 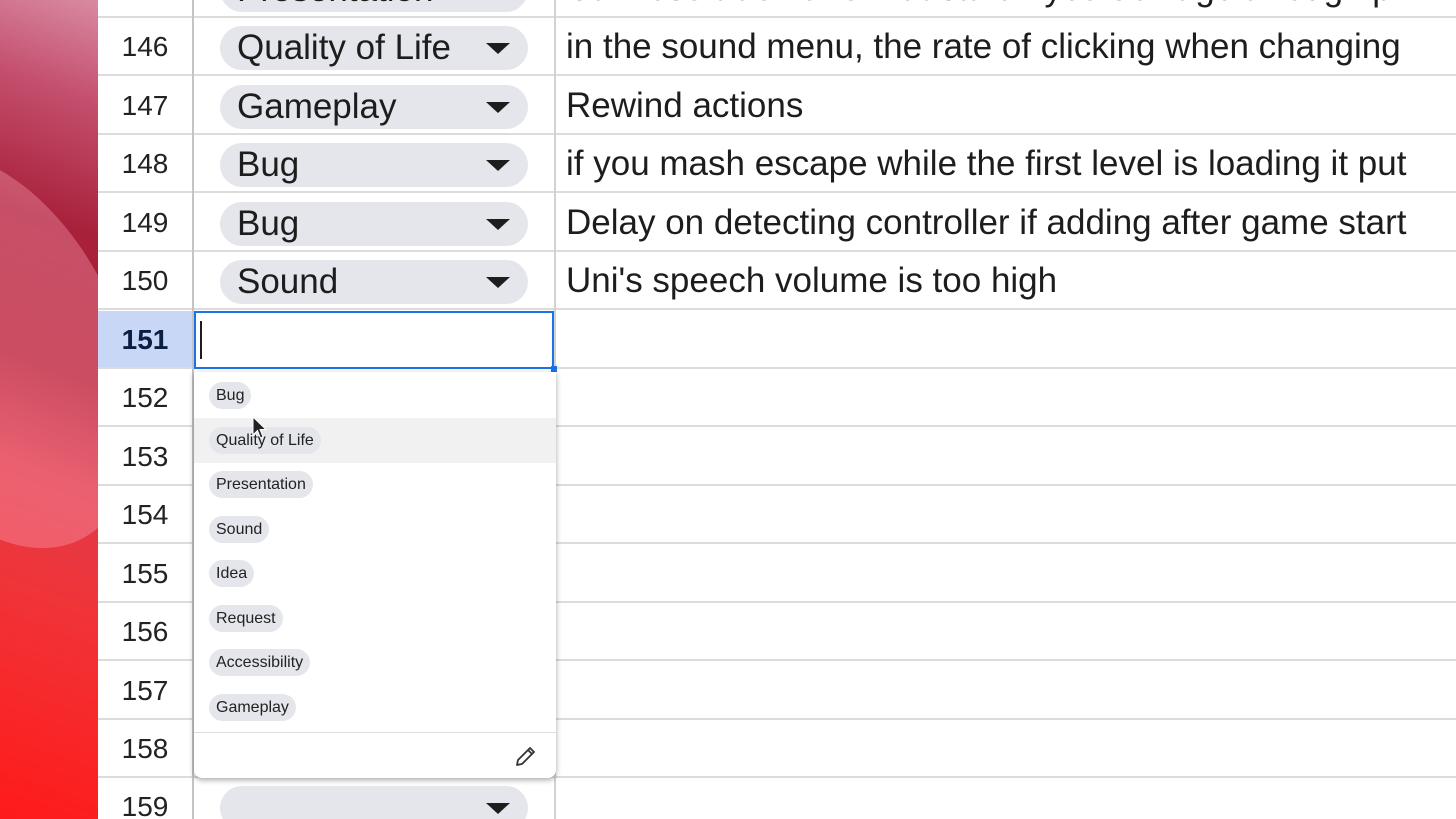 What do you see at coordinates (145, 749) in the screenshot?
I see `row-number: 158` at bounding box center [145, 749].